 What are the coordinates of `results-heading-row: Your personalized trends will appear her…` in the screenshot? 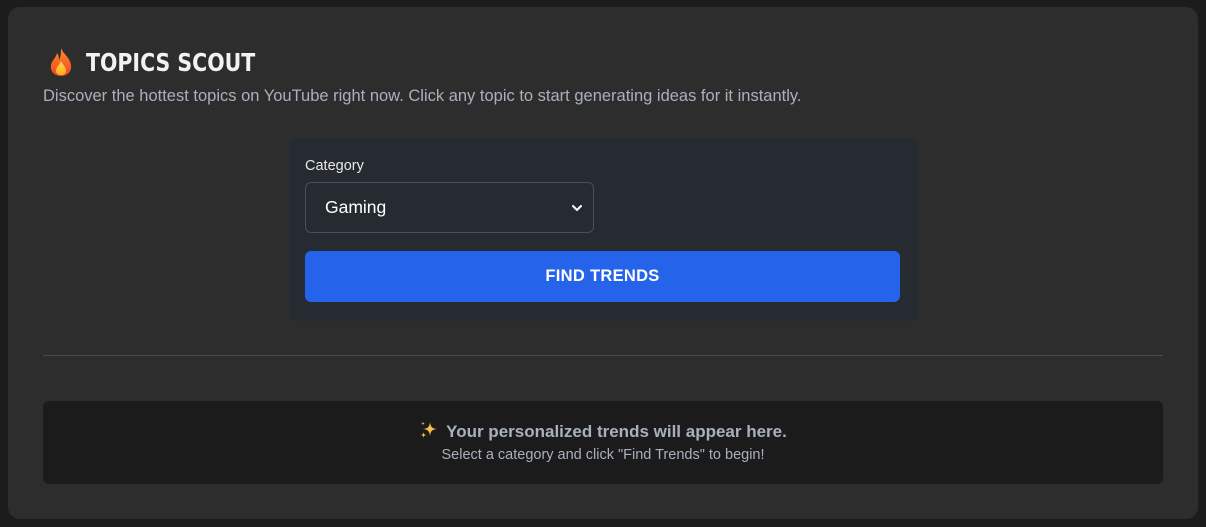 It's located at (603, 431).